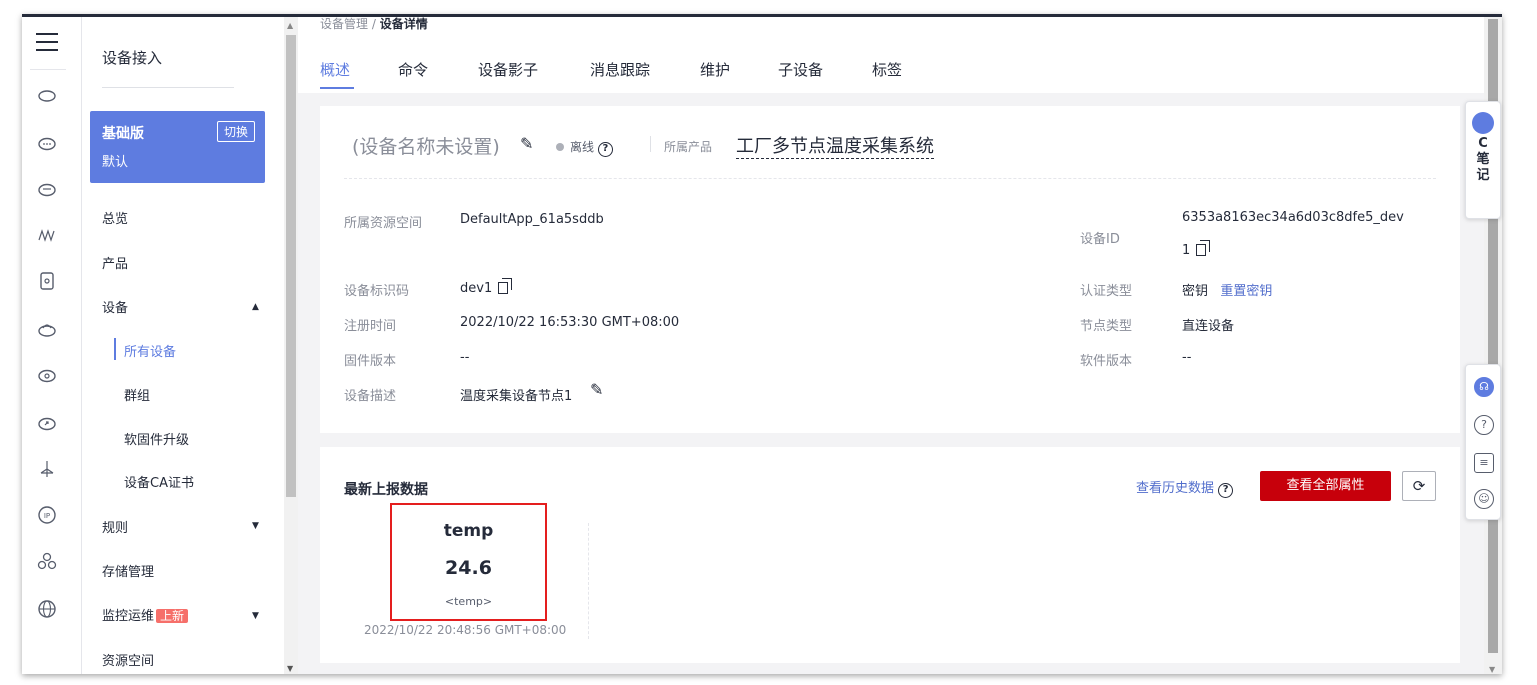  What do you see at coordinates (350, 24) in the screenshot?
I see `breadcrumb-parent: 设备管理 /` at bounding box center [350, 24].